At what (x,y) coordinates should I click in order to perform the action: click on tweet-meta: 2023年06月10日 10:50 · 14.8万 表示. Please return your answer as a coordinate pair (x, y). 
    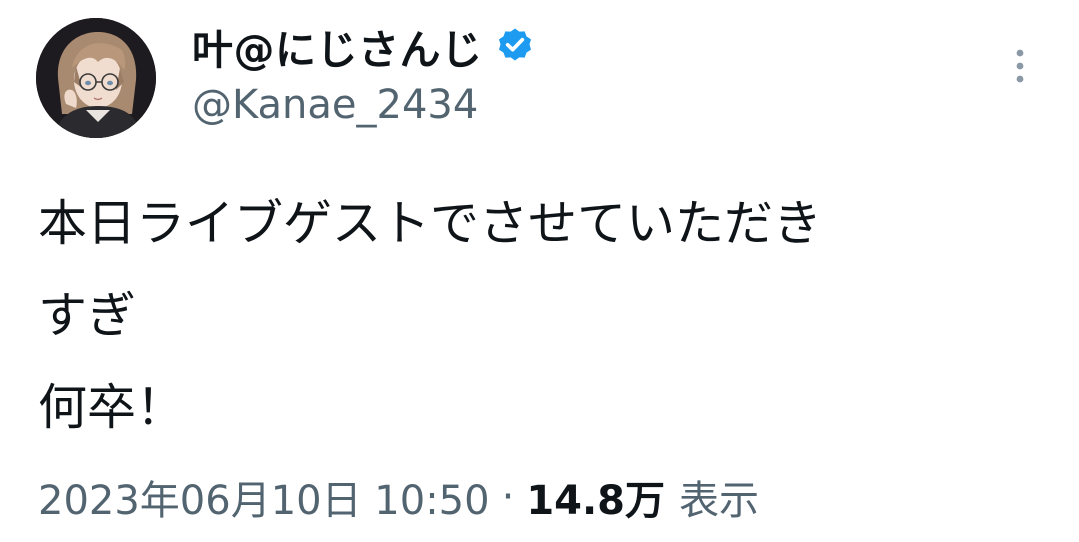
    Looking at the image, I should click on (398, 497).